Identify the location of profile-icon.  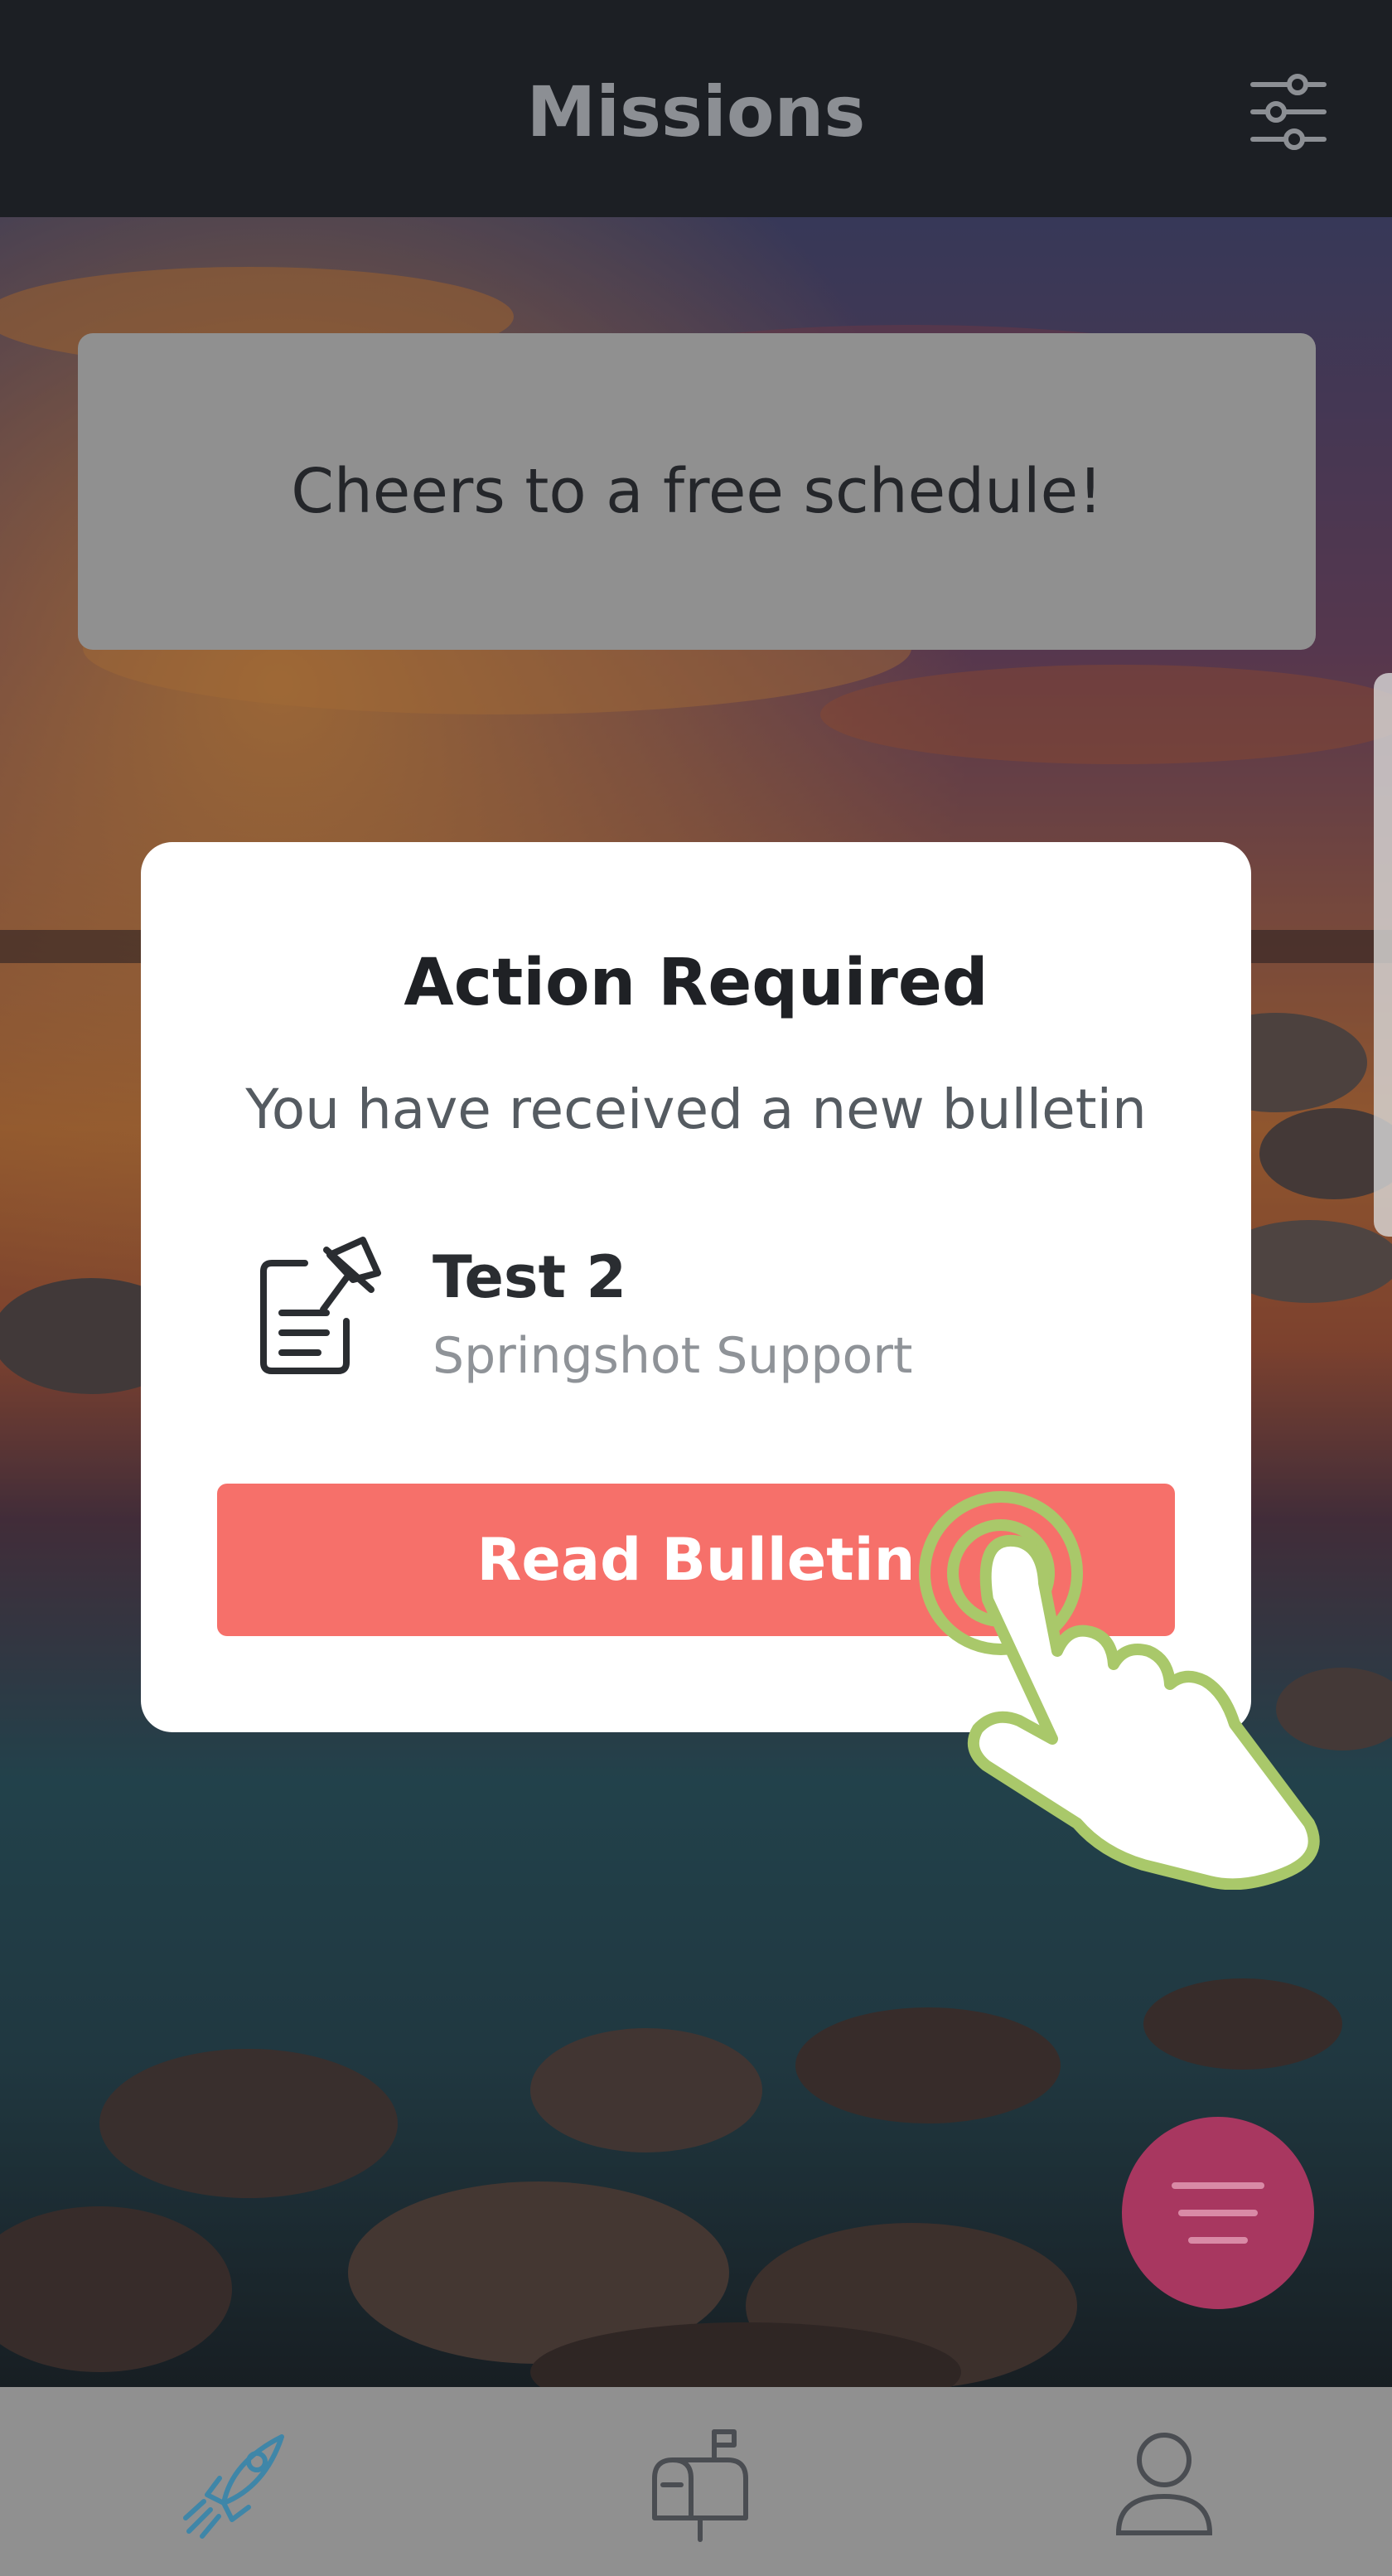
(1164, 2484).